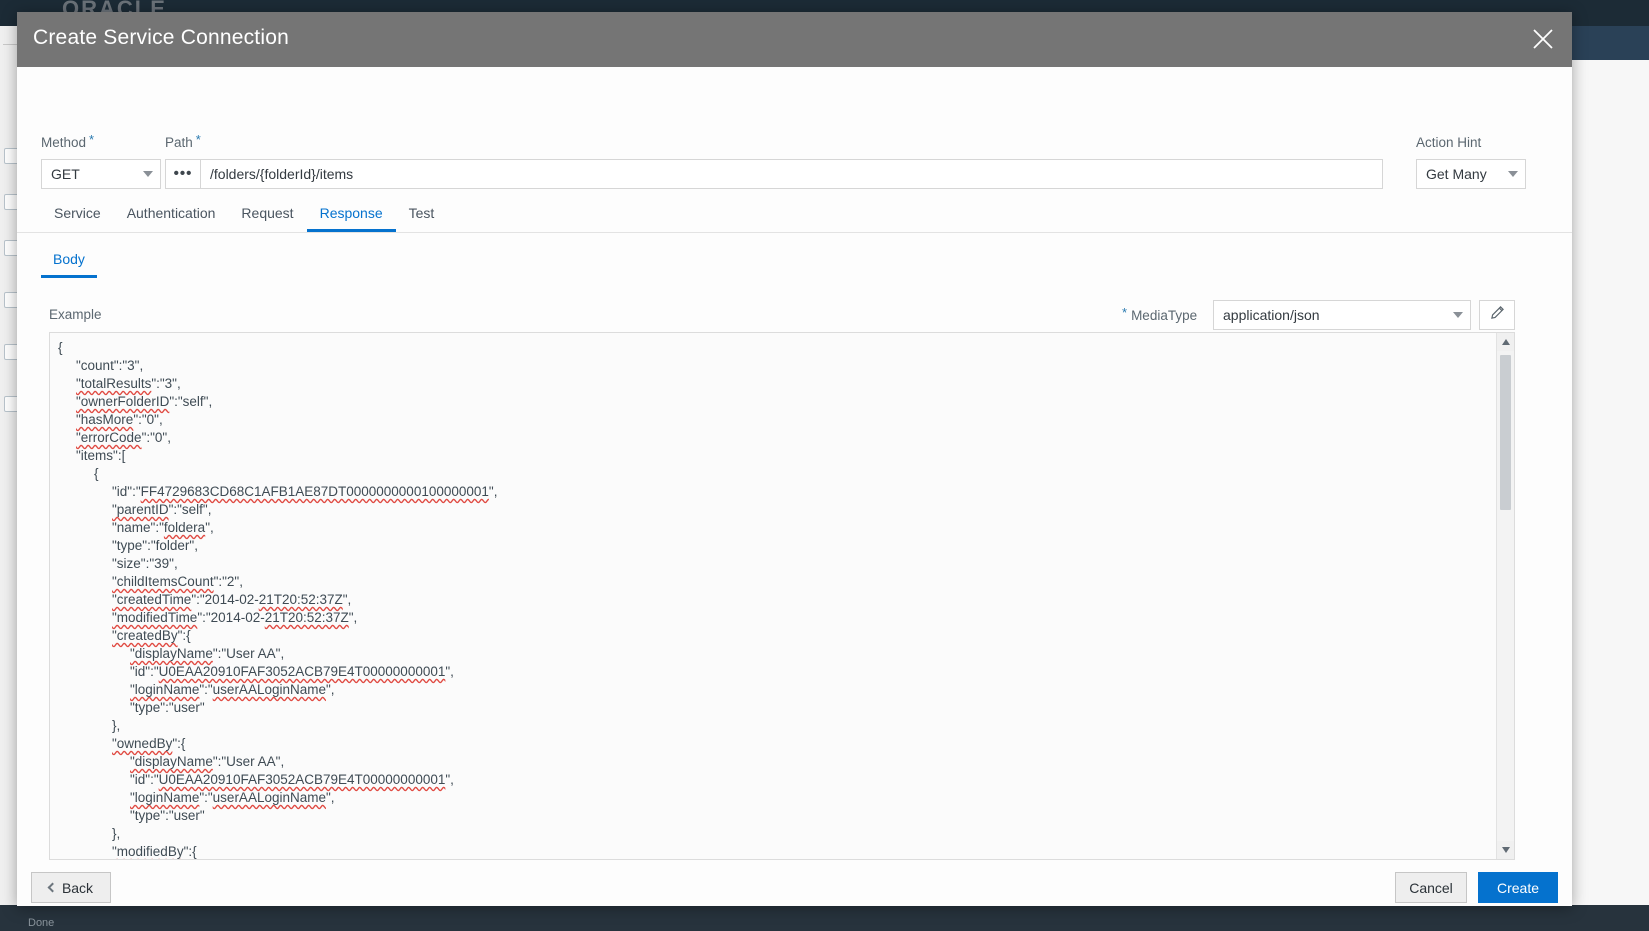 This screenshot has height=931, width=1649. Describe the element at coordinates (96, 473) in the screenshot. I see `code-token: {` at that location.